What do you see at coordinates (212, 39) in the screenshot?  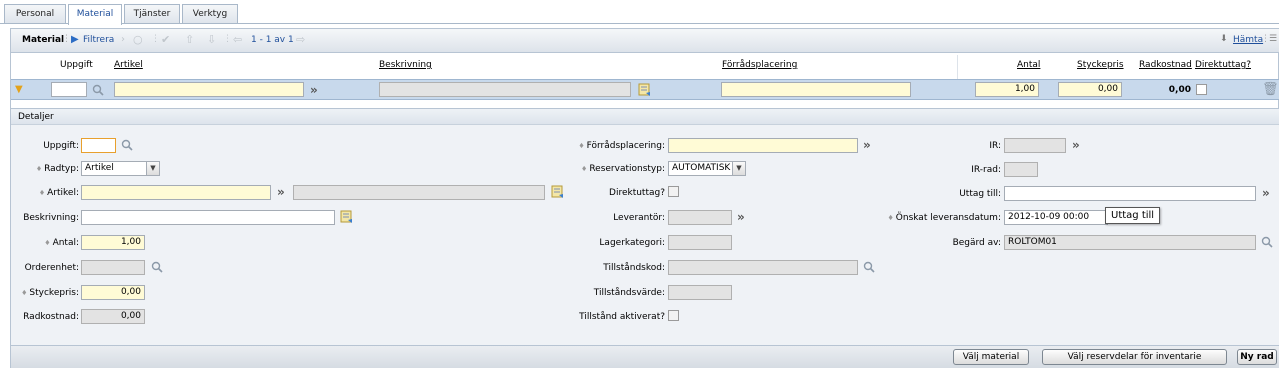 I see `arrow-down-disabled-icon: ⇩` at bounding box center [212, 39].